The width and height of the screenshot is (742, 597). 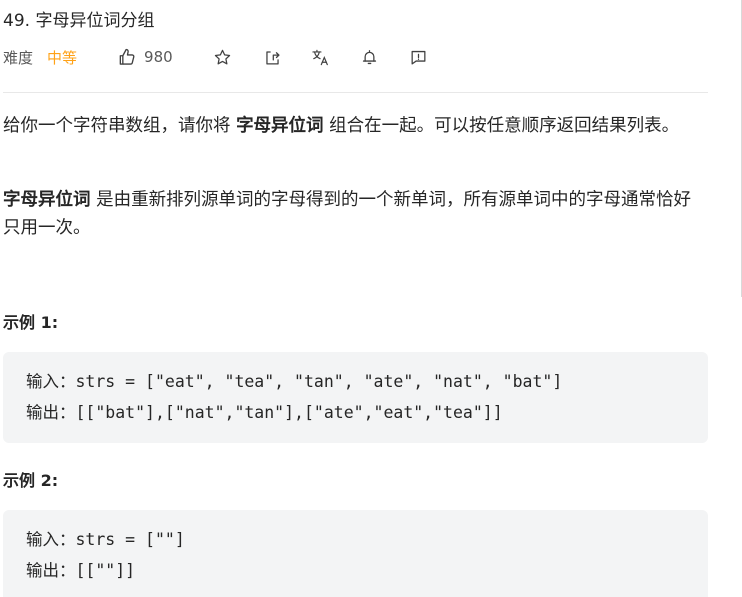 I want to click on feedback-icon, so click(x=418, y=57).